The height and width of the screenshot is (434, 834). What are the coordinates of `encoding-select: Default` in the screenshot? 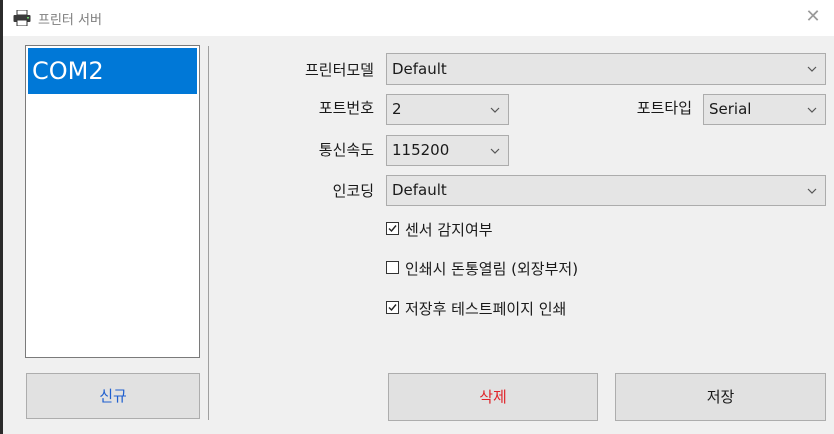 It's located at (606, 190).